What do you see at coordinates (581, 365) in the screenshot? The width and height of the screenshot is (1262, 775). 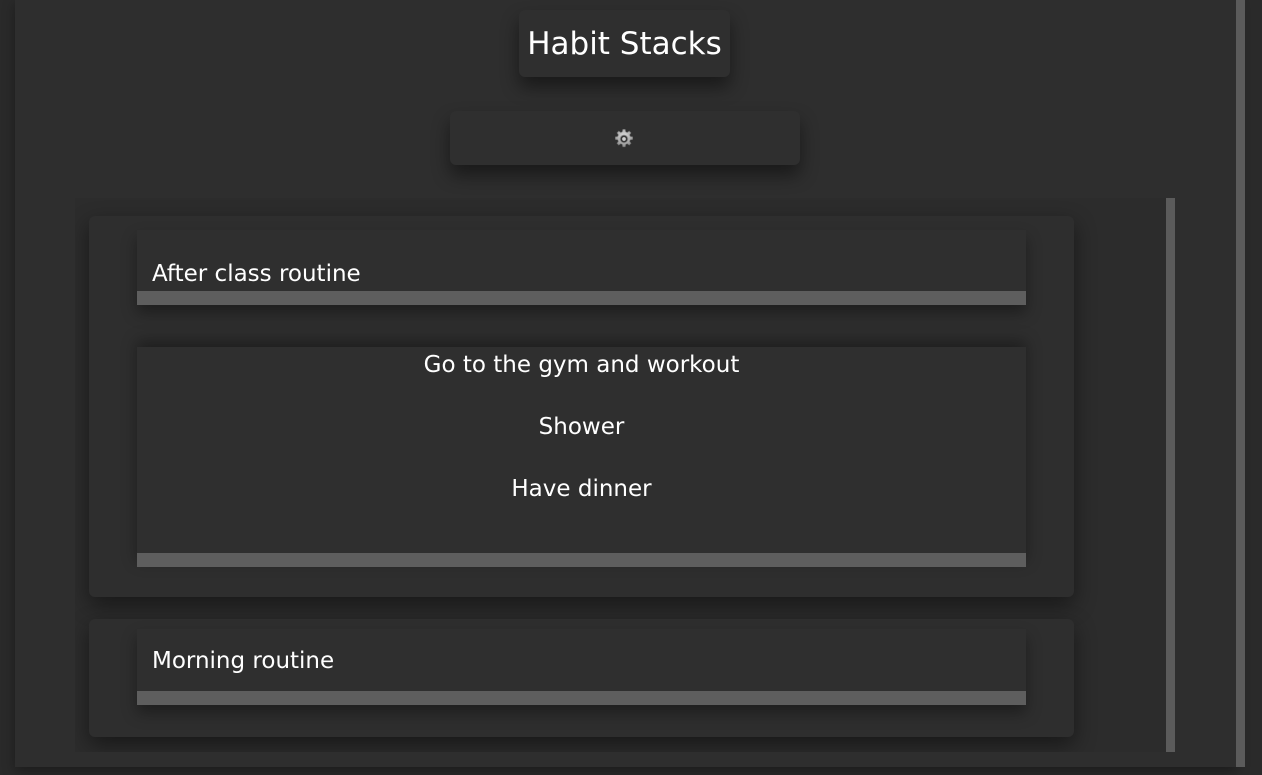 I see `habit-item: Go to the gym and workout` at bounding box center [581, 365].